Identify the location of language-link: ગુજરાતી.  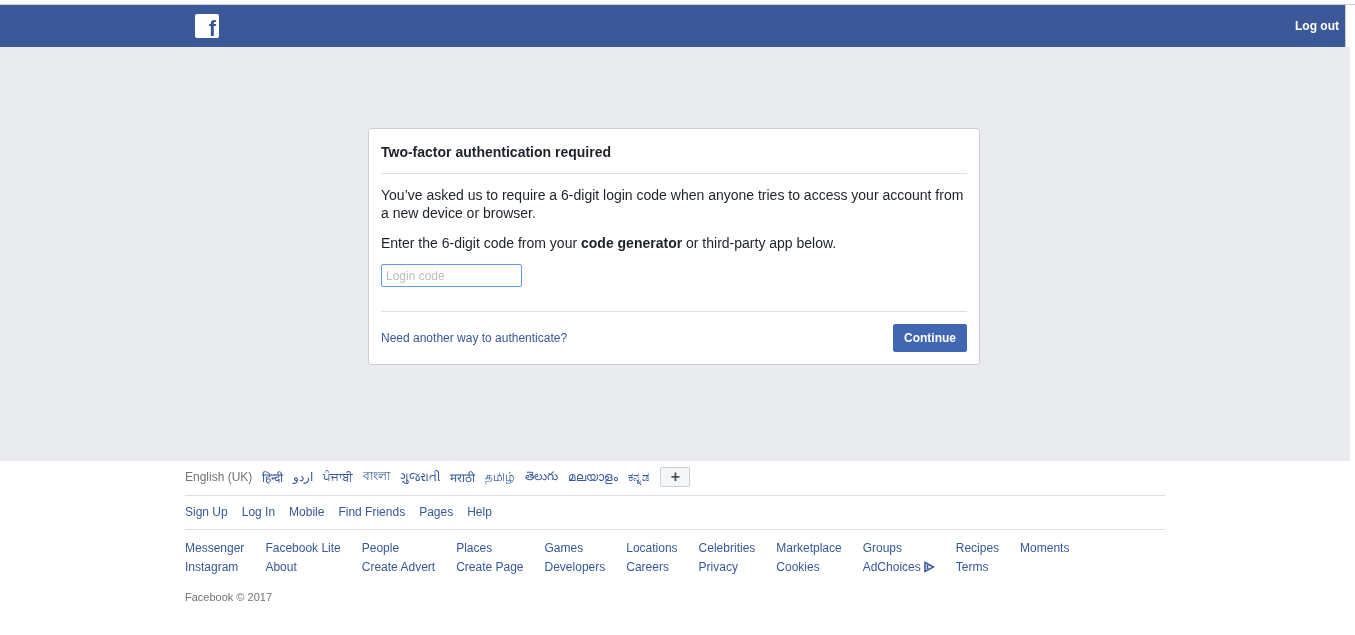
(420, 477).